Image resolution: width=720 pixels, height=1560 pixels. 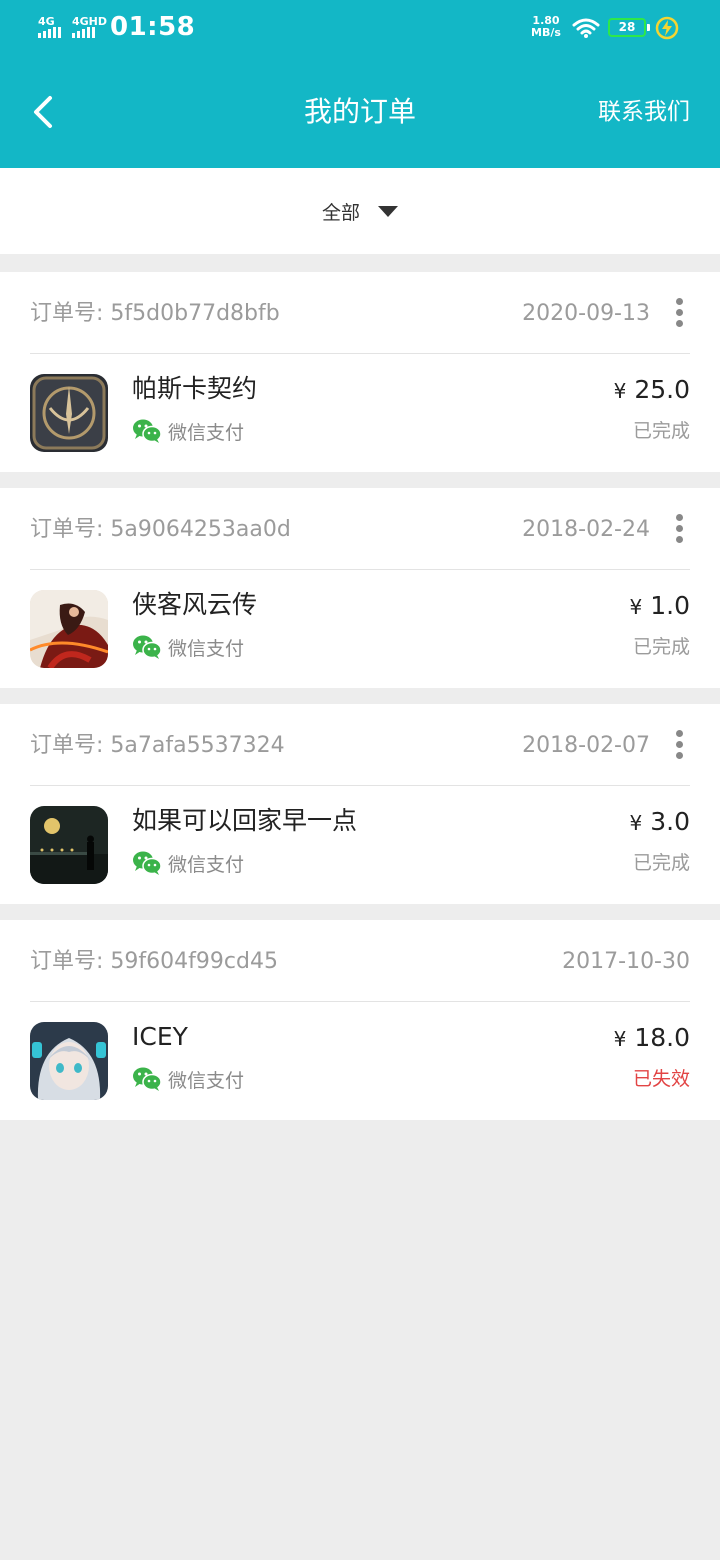 What do you see at coordinates (195, 604) in the screenshot?
I see `app-name: 侠客风云传` at bounding box center [195, 604].